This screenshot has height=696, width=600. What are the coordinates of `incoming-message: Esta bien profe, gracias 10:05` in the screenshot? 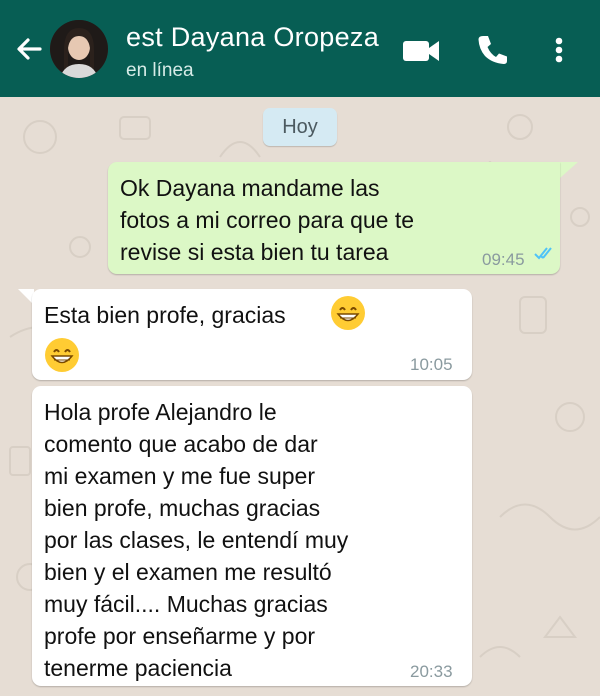 It's located at (252, 334).